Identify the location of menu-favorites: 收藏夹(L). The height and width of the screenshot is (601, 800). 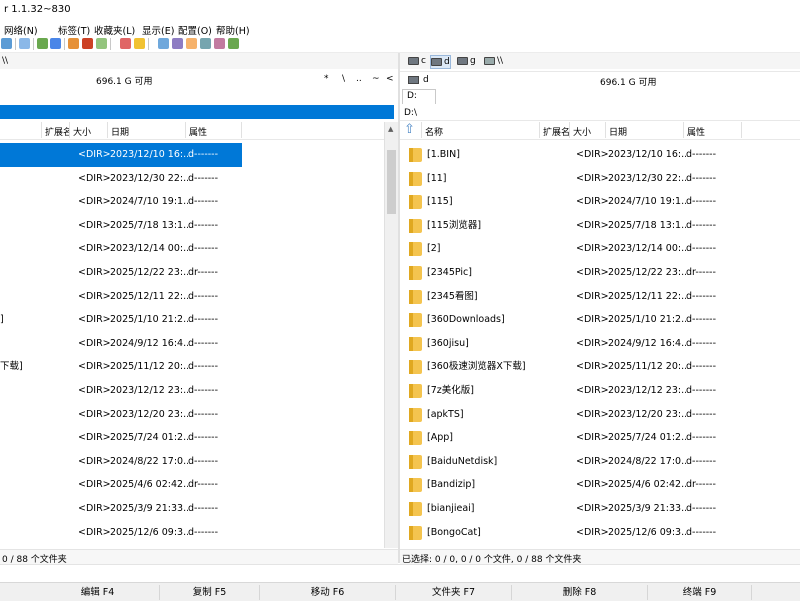
(114, 30).